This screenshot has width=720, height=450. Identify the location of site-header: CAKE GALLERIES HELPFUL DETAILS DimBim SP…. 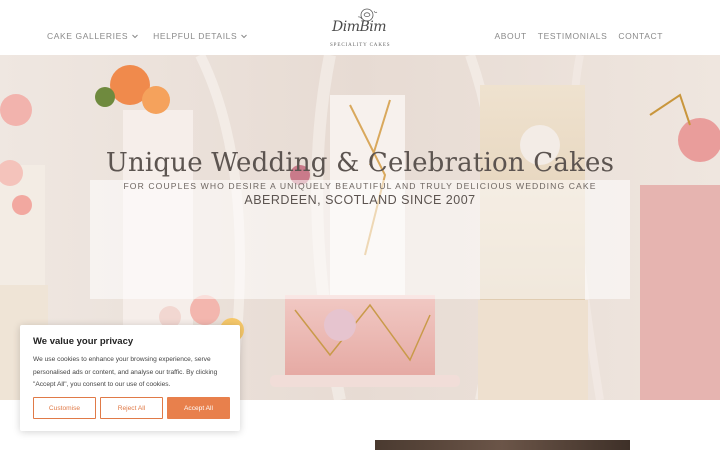
(360, 27).